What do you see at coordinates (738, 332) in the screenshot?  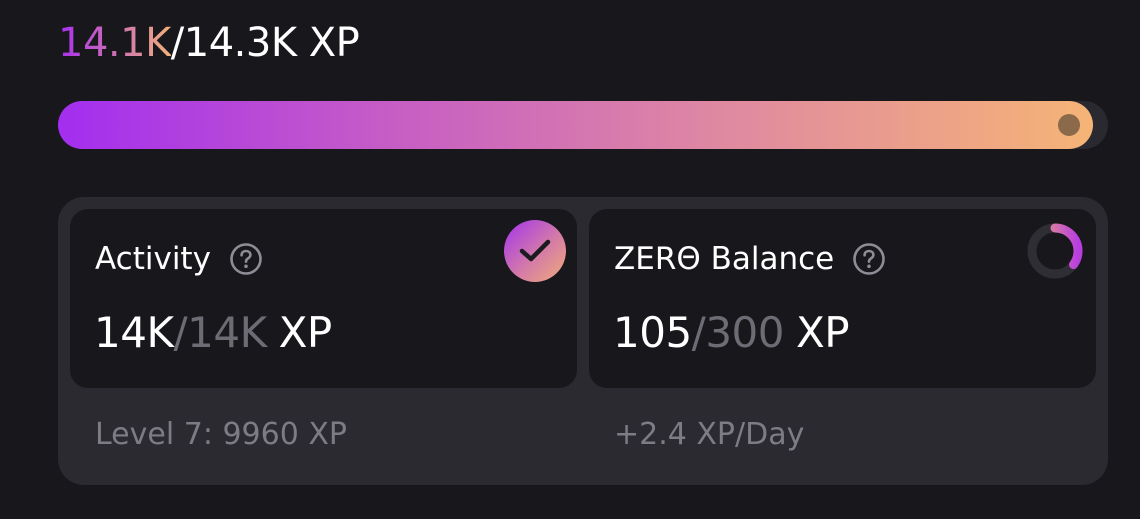 I see `balance-value-total: /300` at bounding box center [738, 332].